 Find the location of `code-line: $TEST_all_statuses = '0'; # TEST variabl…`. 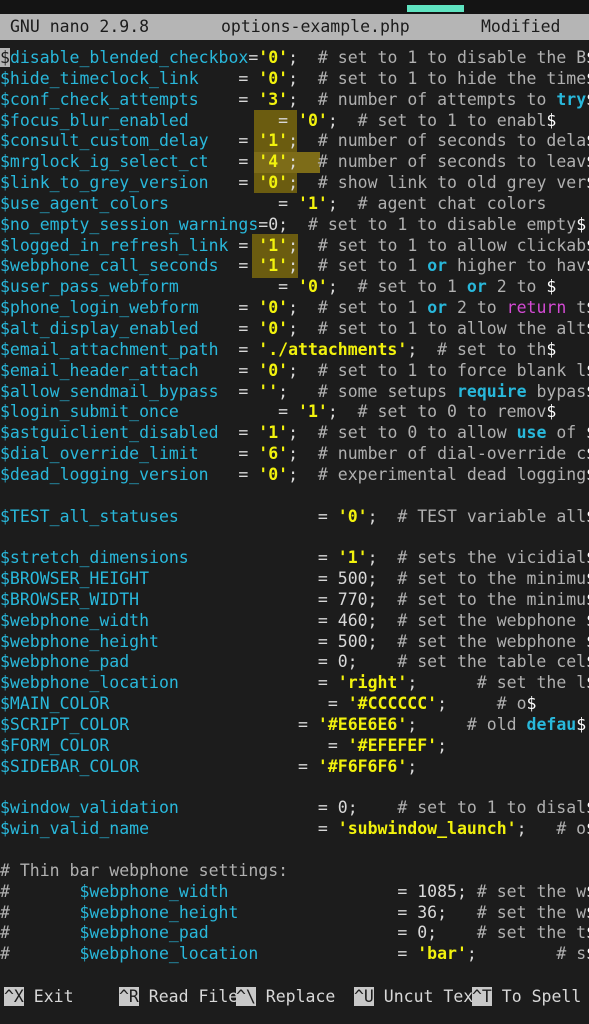

code-line: $TEST_all_statuses = '0'; # TEST variabl… is located at coordinates (294, 517).